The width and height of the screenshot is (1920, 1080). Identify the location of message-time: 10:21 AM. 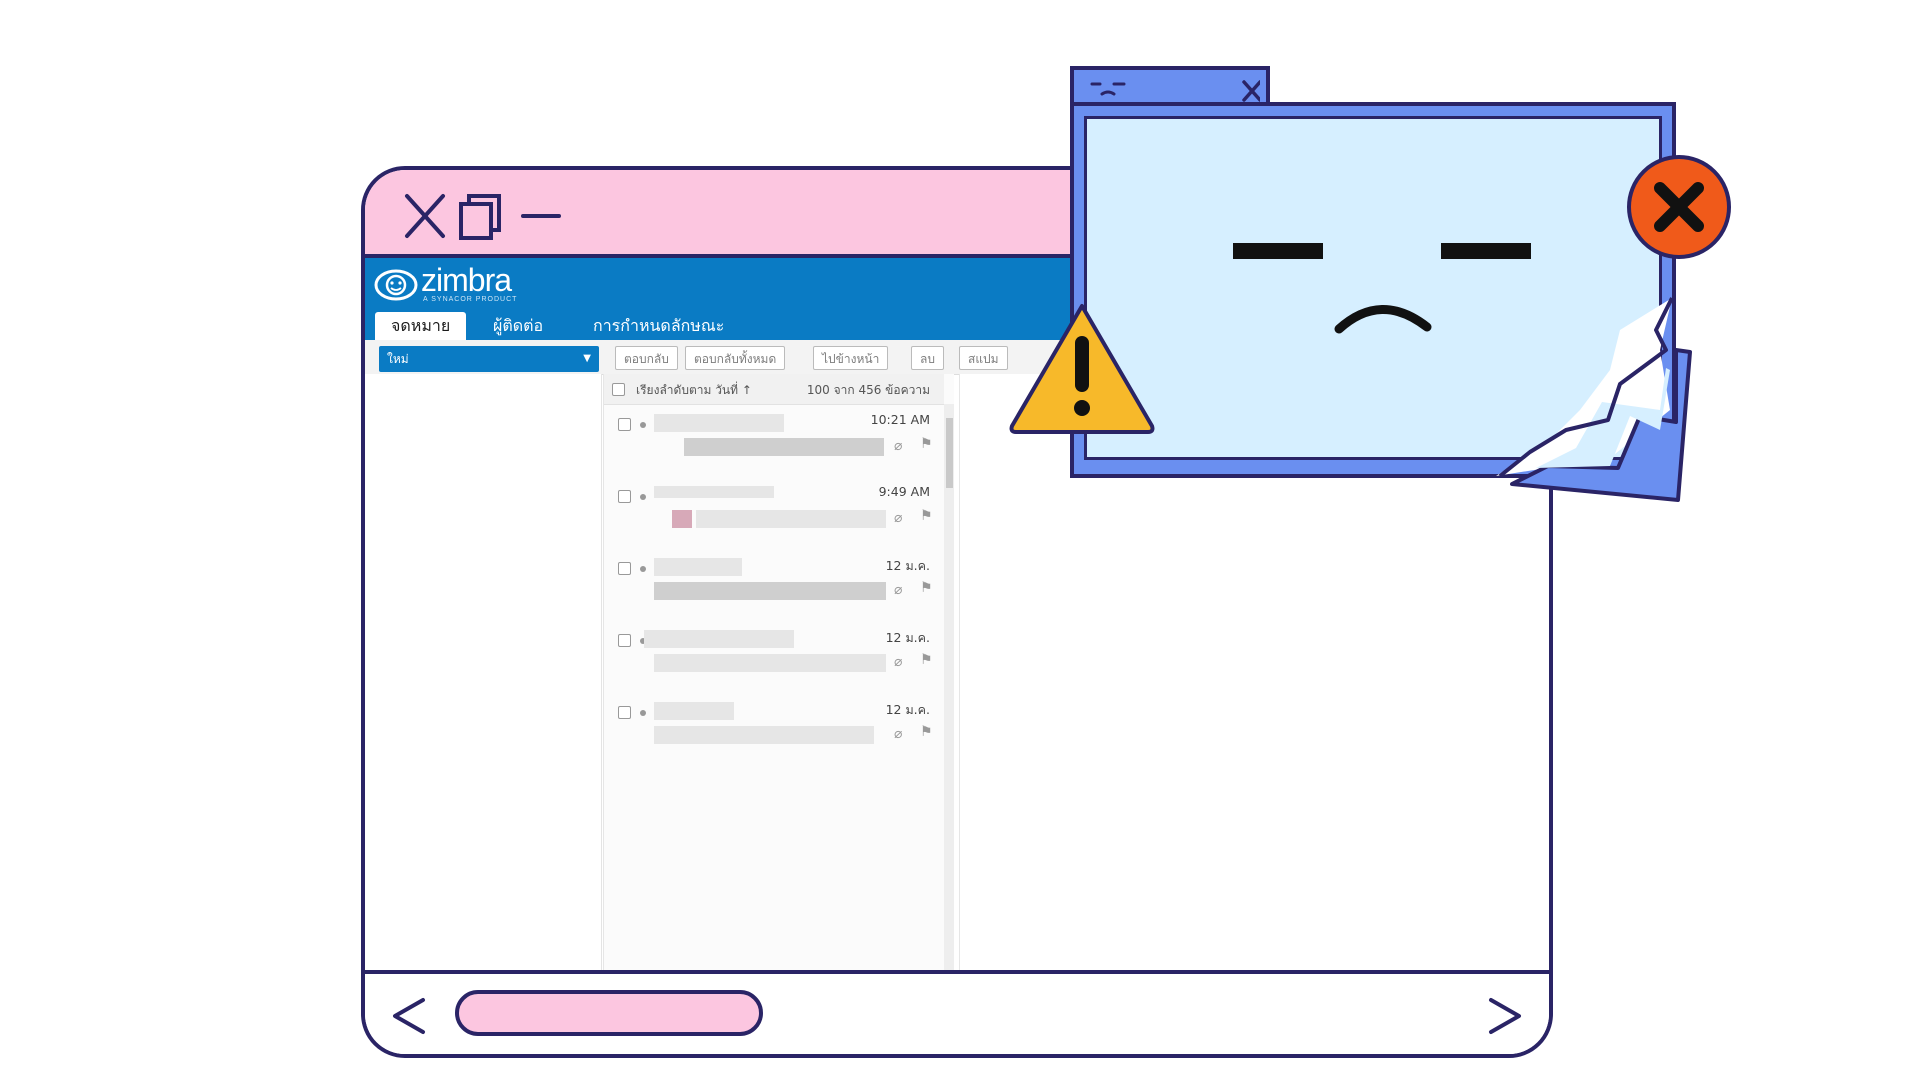
(900, 419).